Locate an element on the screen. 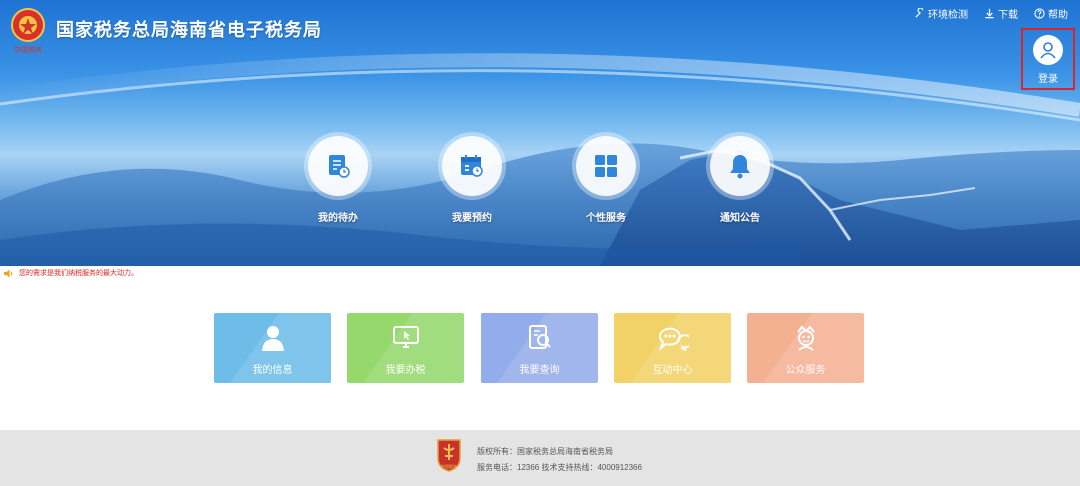 This screenshot has width=1080, height=486. quick-entry-label: 个性服务 is located at coordinates (606, 218).